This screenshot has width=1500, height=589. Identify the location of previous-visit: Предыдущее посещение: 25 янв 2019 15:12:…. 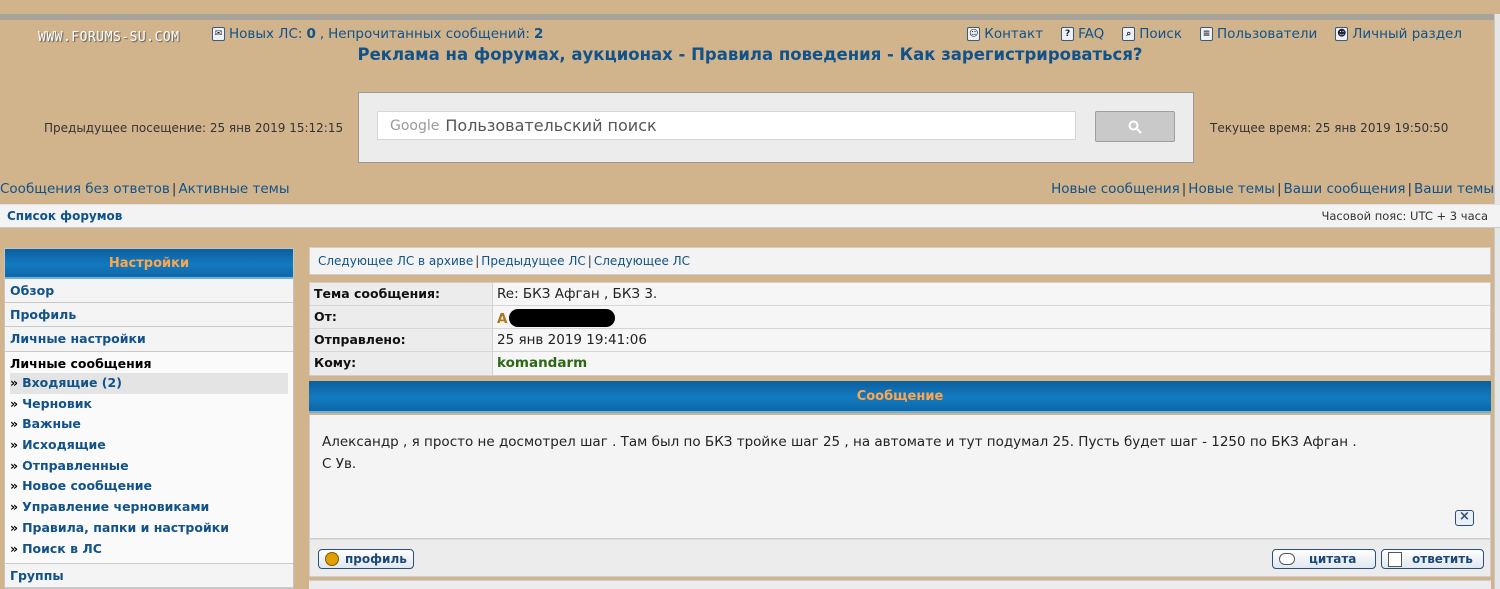
(194, 128).